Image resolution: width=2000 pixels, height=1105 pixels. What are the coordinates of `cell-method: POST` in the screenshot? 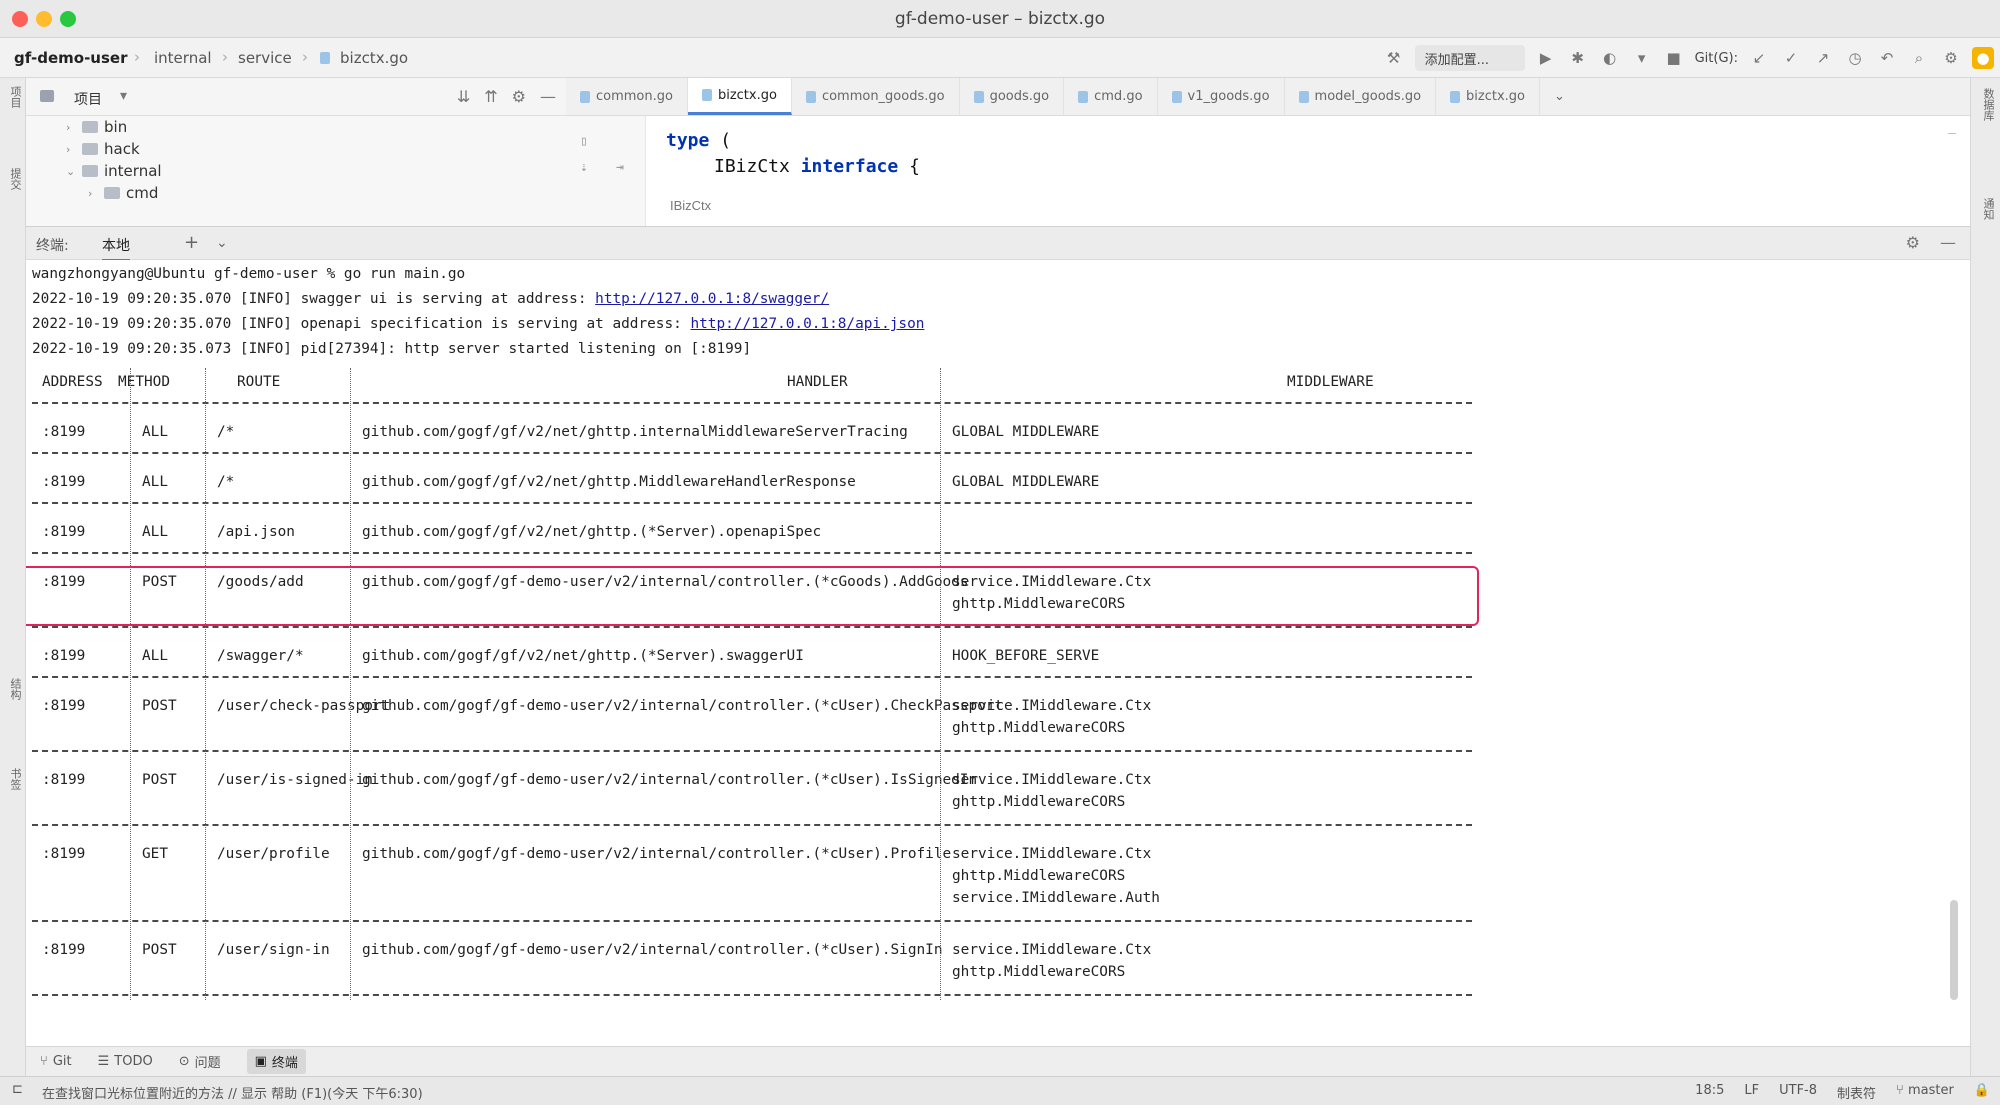 It's located at (159, 950).